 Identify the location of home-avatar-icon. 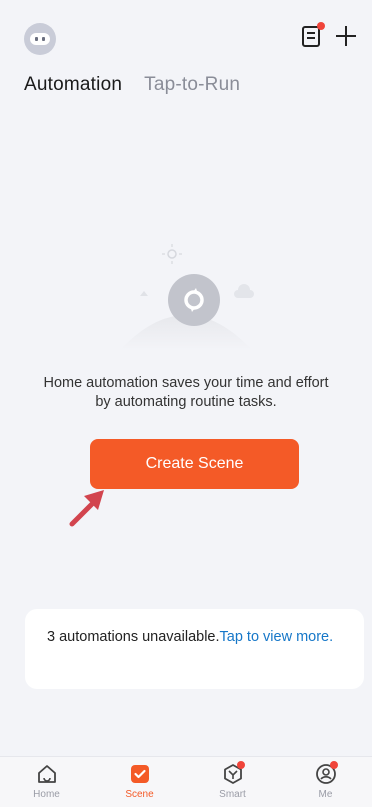
(40, 39).